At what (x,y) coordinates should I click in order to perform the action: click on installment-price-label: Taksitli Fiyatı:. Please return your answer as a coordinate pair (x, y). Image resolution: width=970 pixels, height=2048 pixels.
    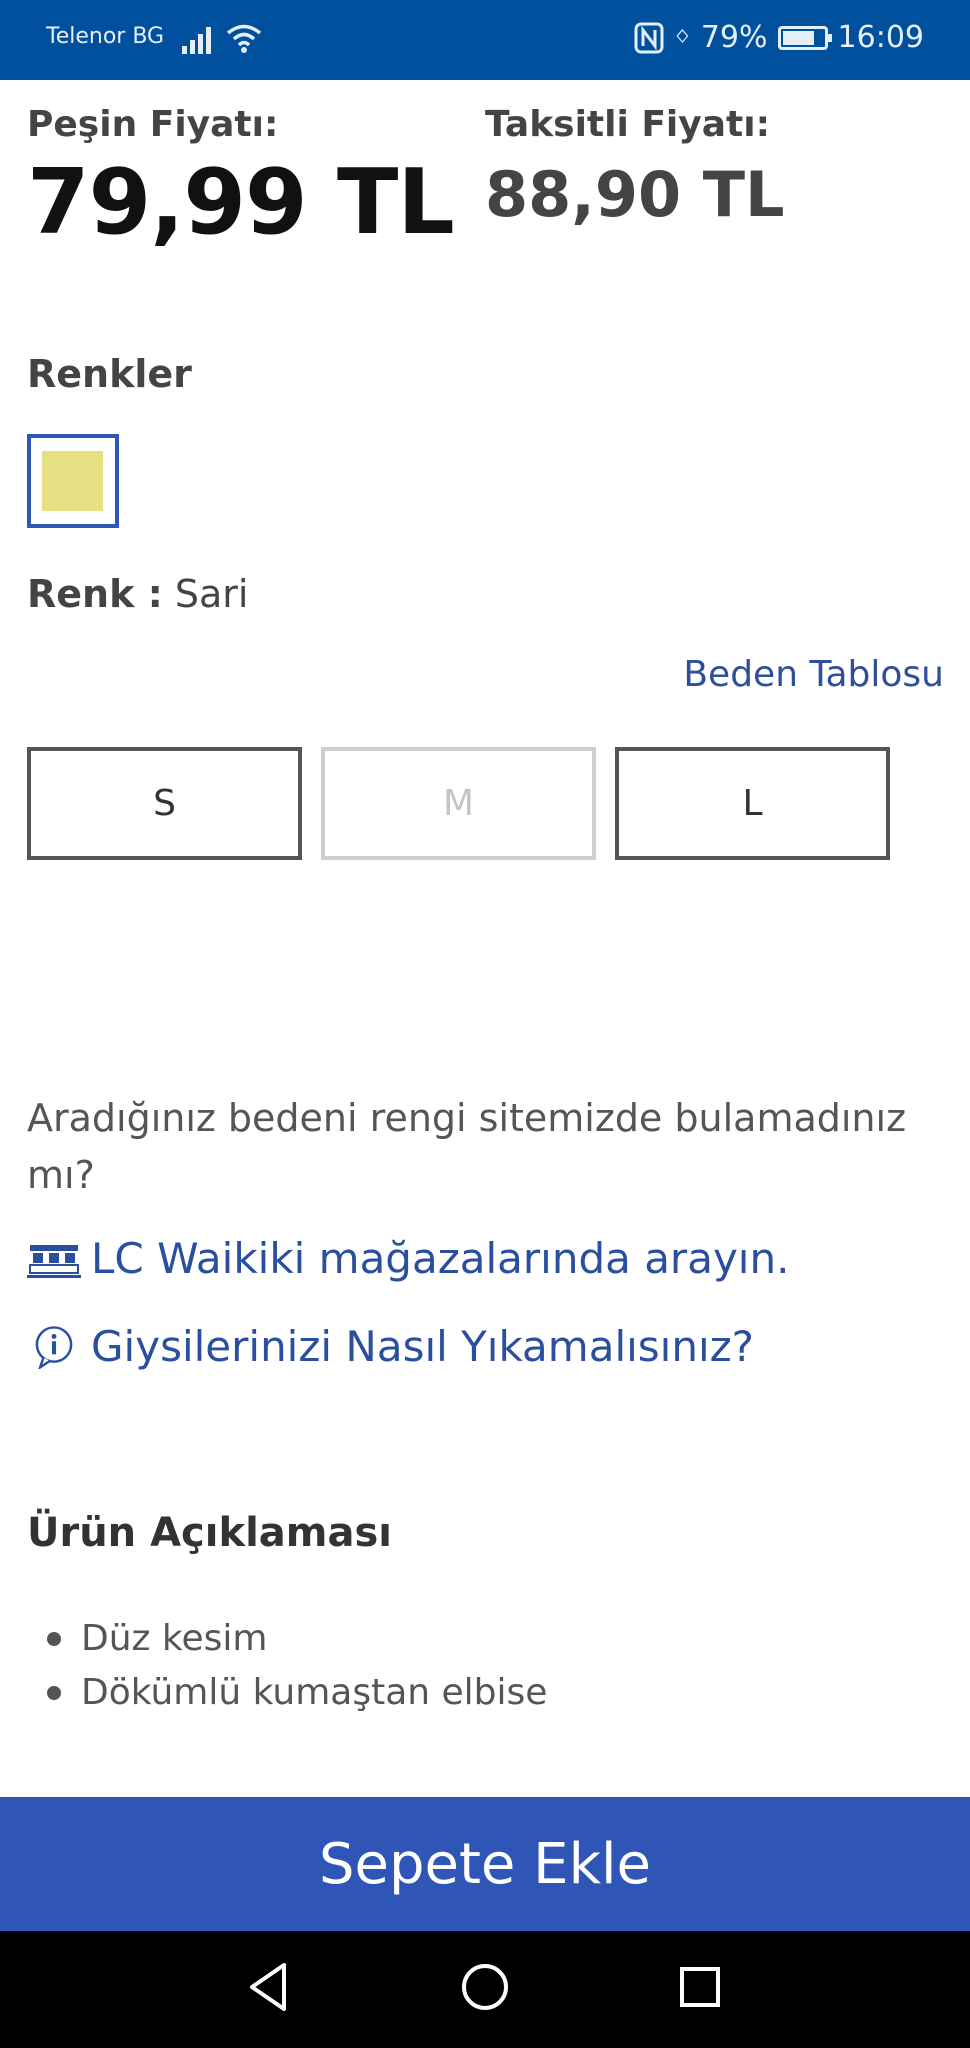
    Looking at the image, I should click on (627, 124).